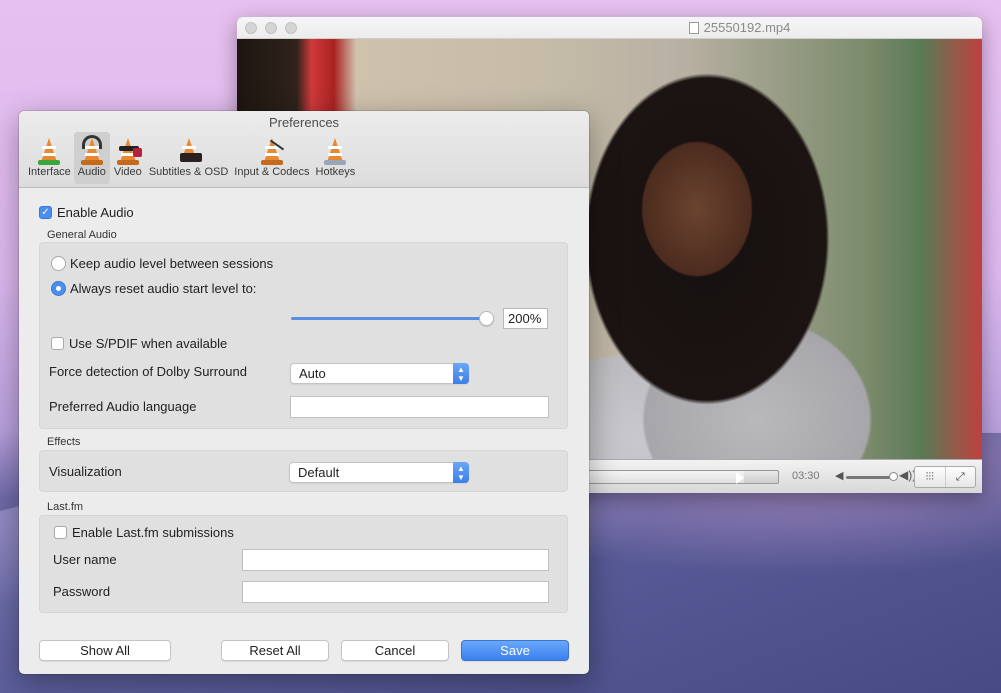 This screenshot has height=693, width=1001. Describe the element at coordinates (693, 28) in the screenshot. I see `document-icon` at that location.